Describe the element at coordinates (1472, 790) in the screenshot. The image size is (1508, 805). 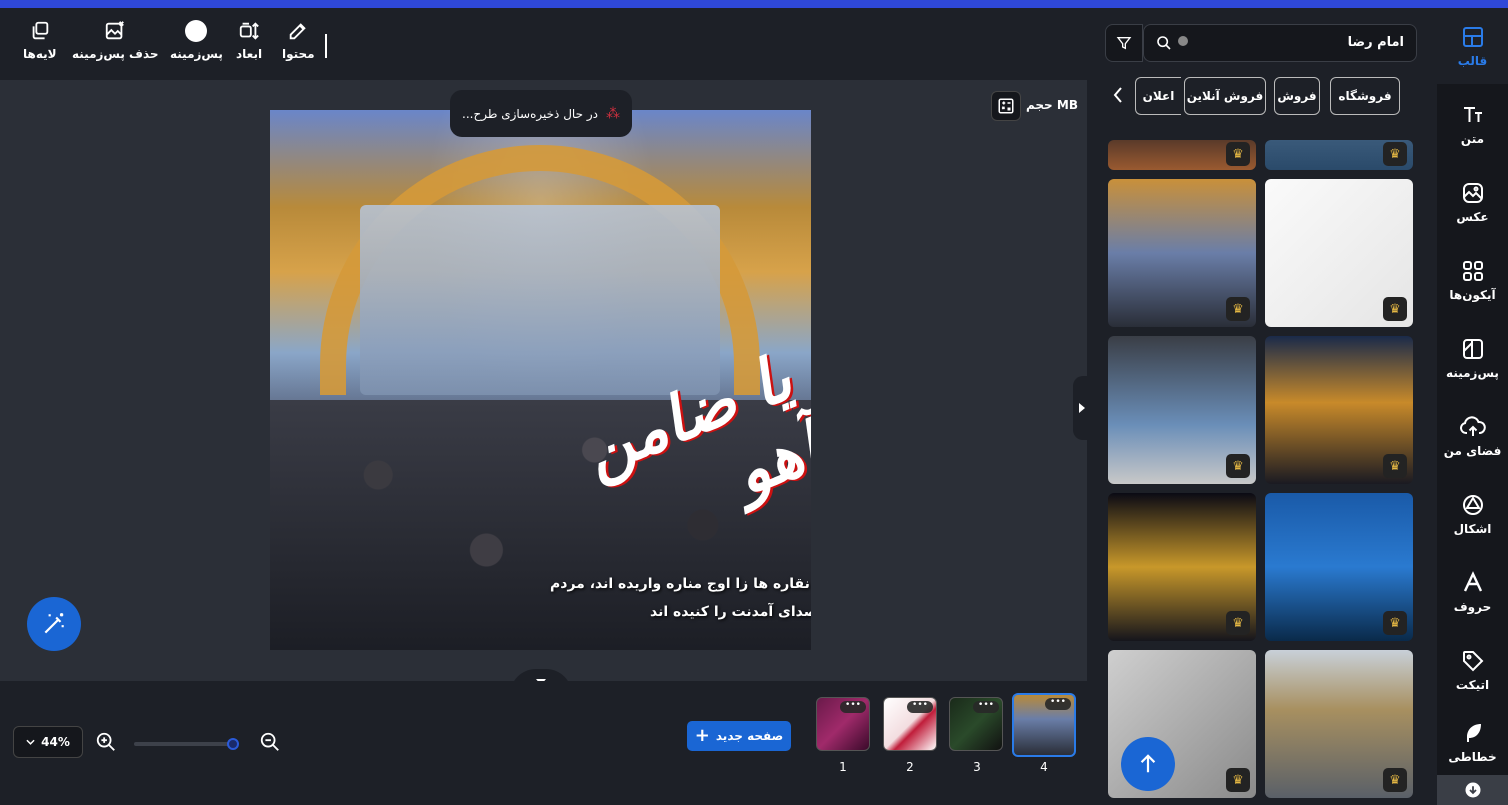
I see `nav-scroll-down-button` at that location.